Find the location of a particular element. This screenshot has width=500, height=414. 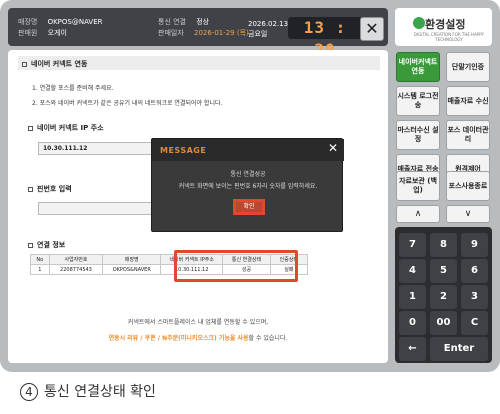

key-enter: Enter is located at coordinates (459, 349).